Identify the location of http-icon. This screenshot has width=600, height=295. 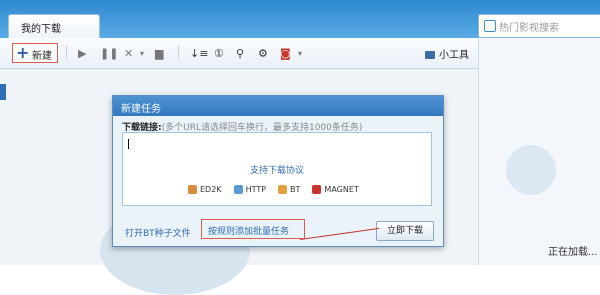
(238, 189).